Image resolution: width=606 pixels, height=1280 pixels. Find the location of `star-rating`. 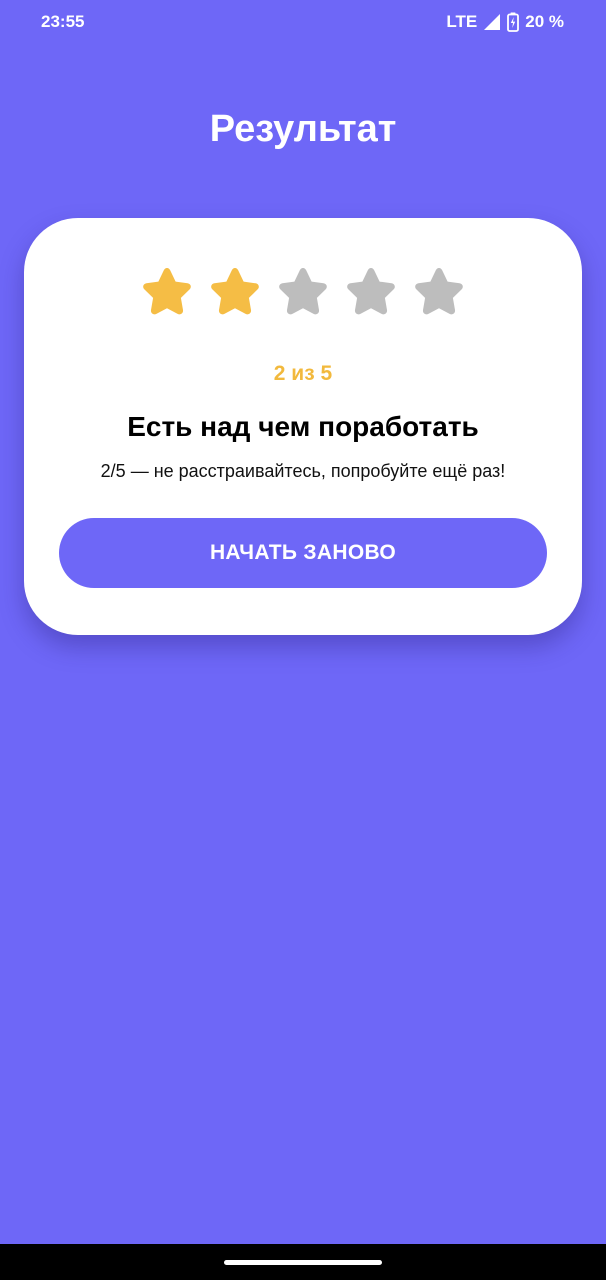

star-rating is located at coordinates (303, 294).